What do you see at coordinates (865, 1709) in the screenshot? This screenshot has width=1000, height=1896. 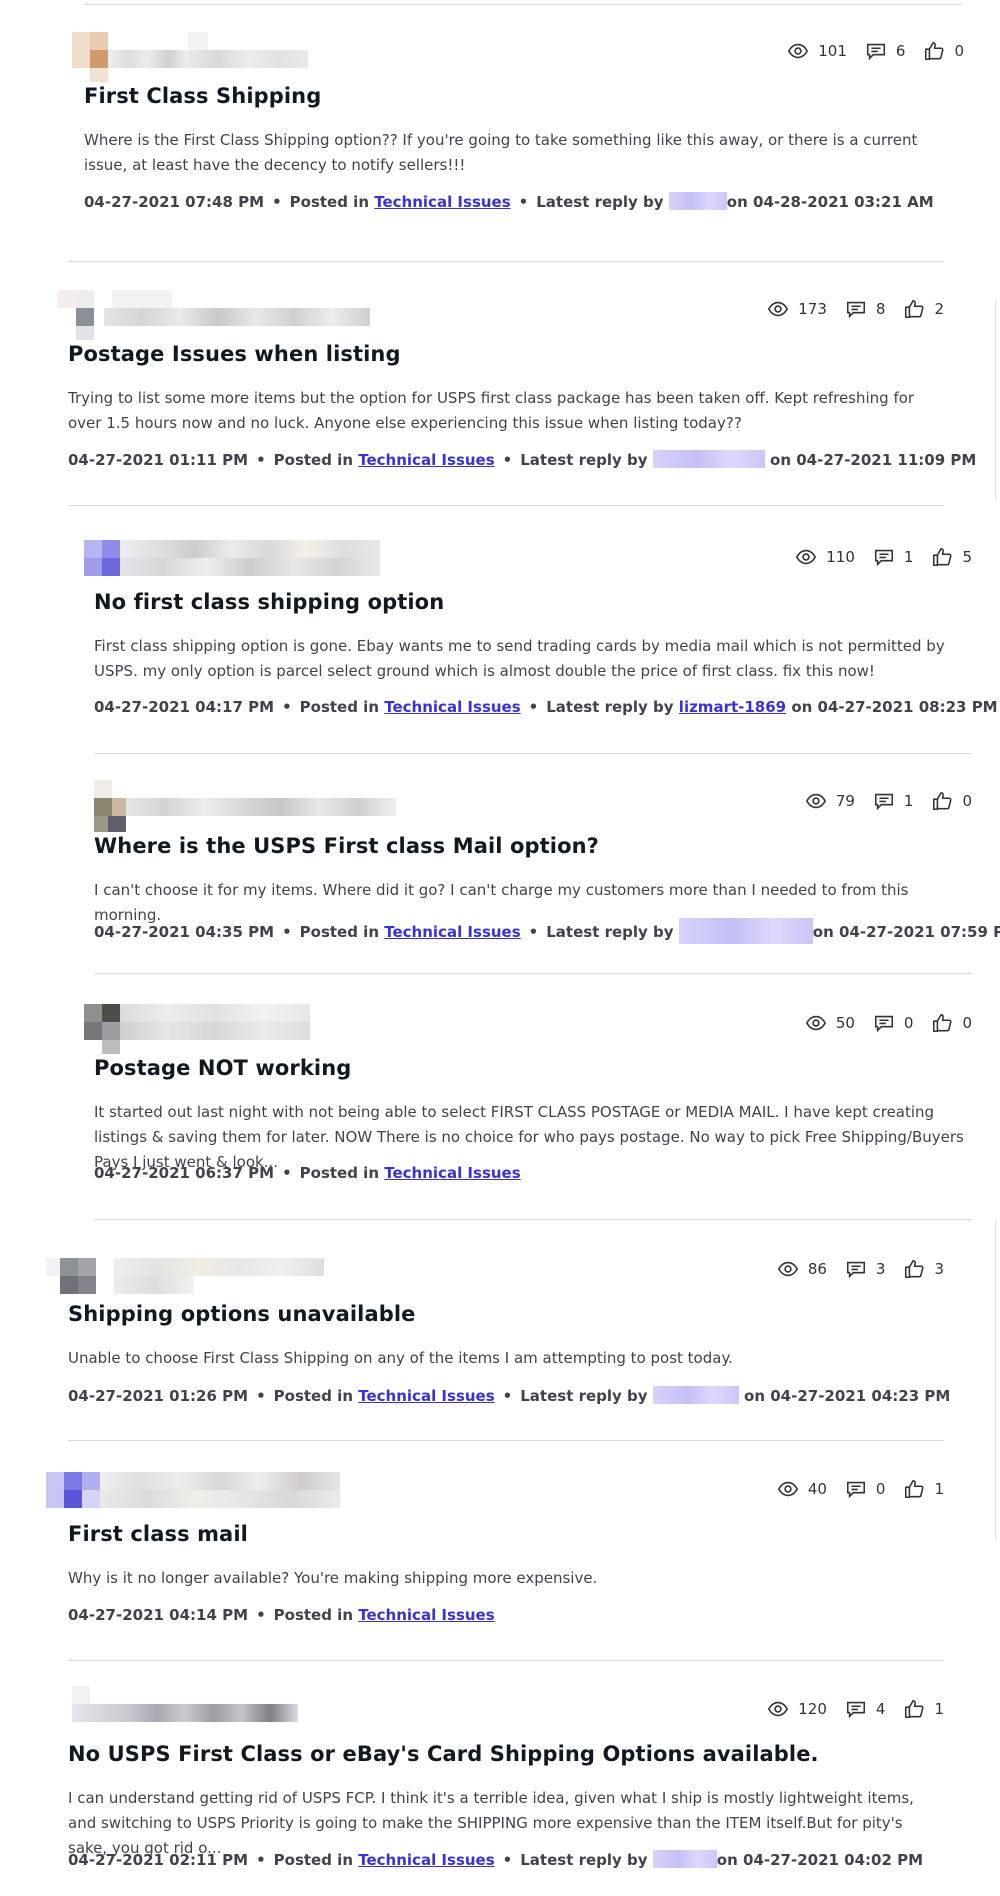 I see `comments-stat: 4` at bounding box center [865, 1709].